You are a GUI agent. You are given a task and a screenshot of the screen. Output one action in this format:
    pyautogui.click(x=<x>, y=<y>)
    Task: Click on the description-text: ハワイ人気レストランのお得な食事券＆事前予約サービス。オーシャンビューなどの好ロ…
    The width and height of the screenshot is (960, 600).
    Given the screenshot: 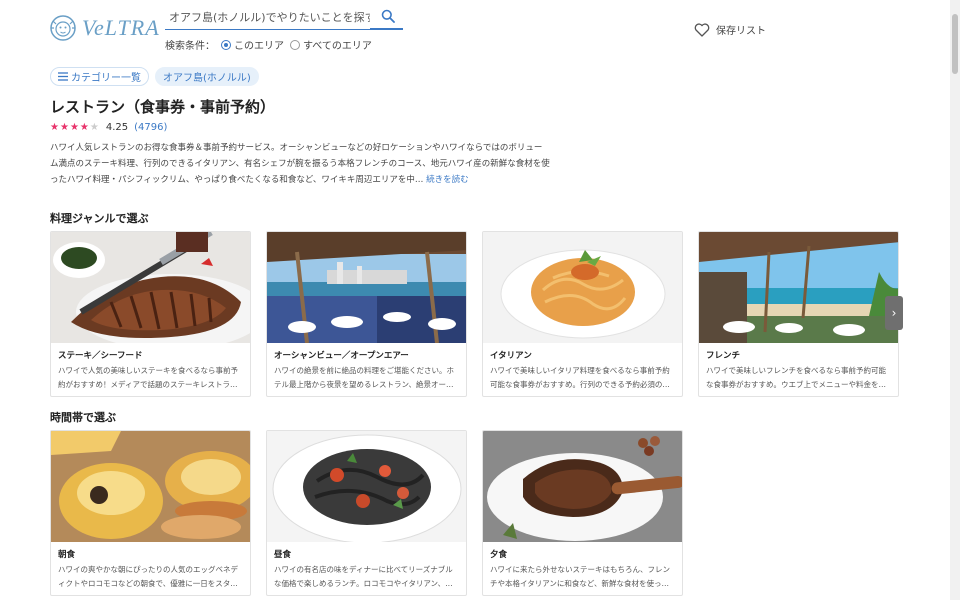 What is the action you would take?
    pyautogui.click(x=300, y=164)
    